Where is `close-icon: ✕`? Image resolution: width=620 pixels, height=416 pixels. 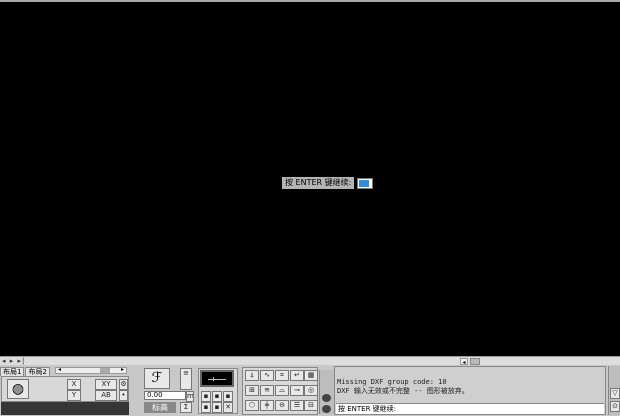 close-icon: ✕ is located at coordinates (228, 407).